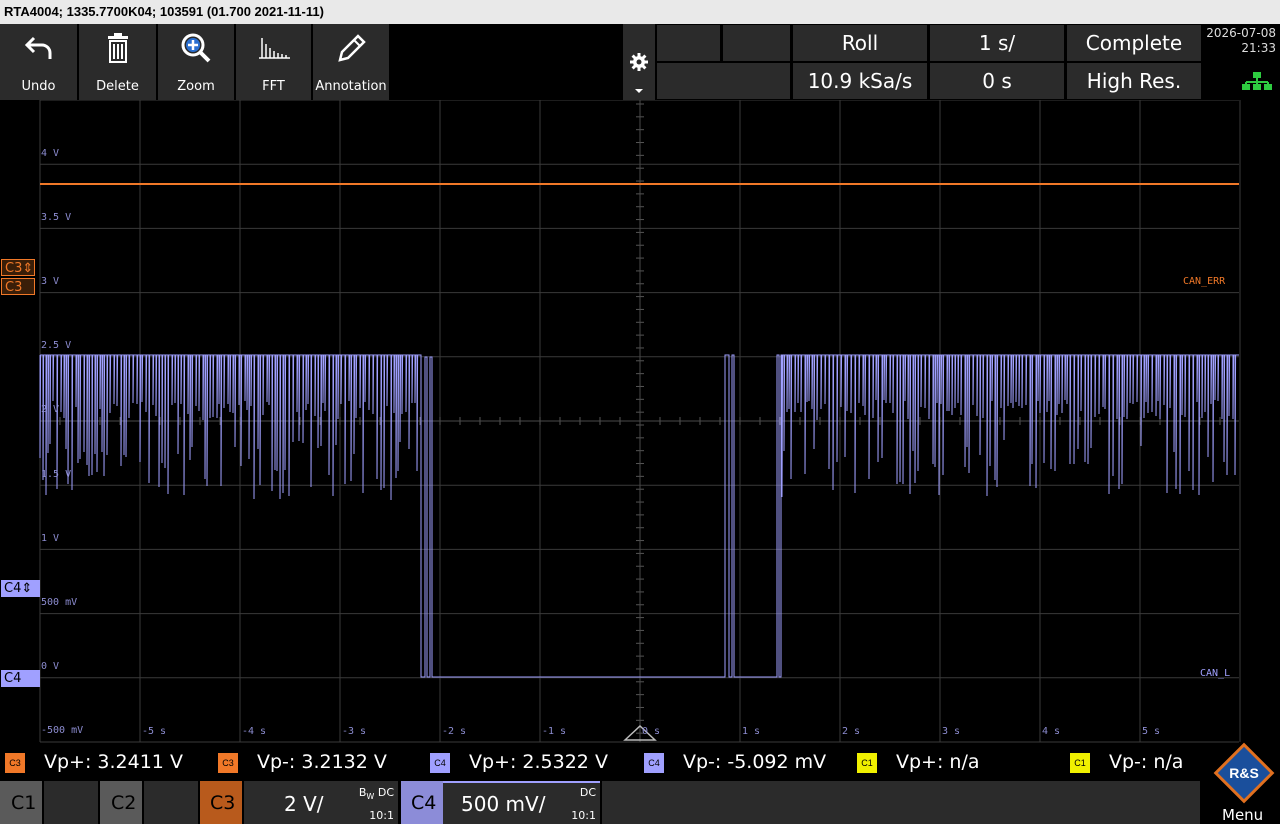 The height and width of the screenshot is (824, 1280). Describe the element at coordinates (56, 217) in the screenshot. I see `y-label-3.5v: 3.5 V` at that location.